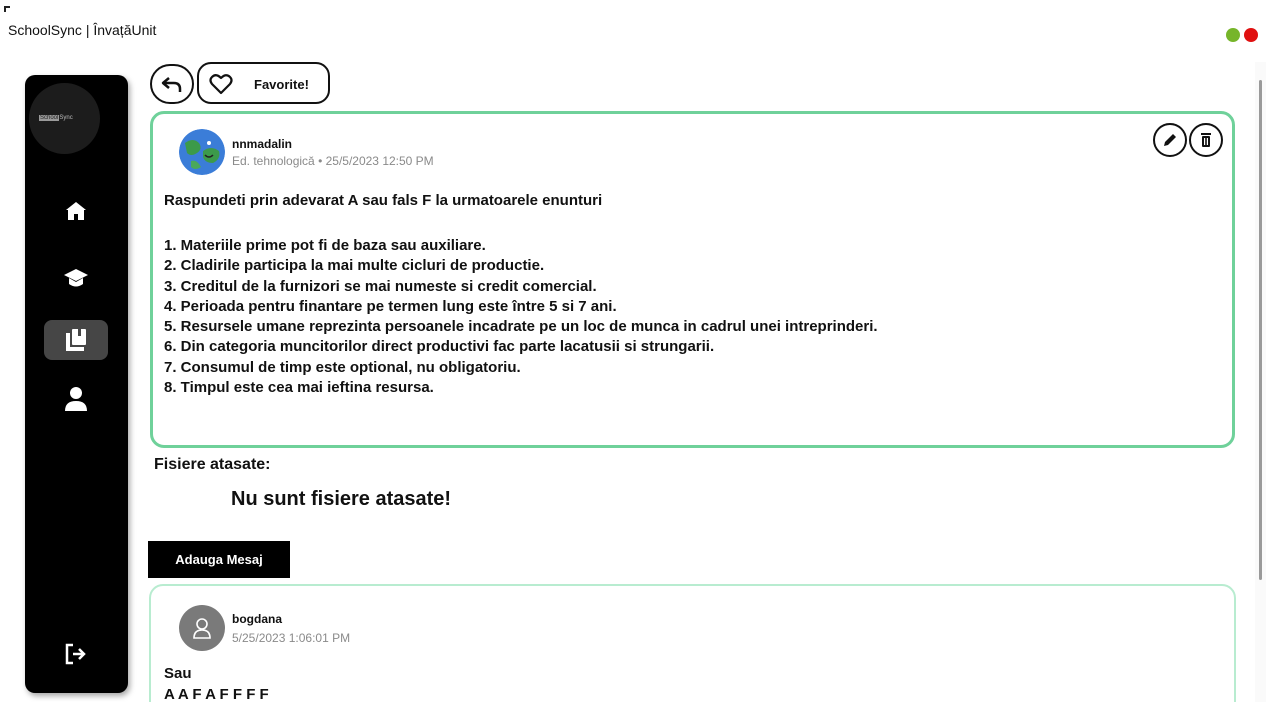  Describe the element at coordinates (1260, 330) in the screenshot. I see `scrollbar-thumb` at that location.